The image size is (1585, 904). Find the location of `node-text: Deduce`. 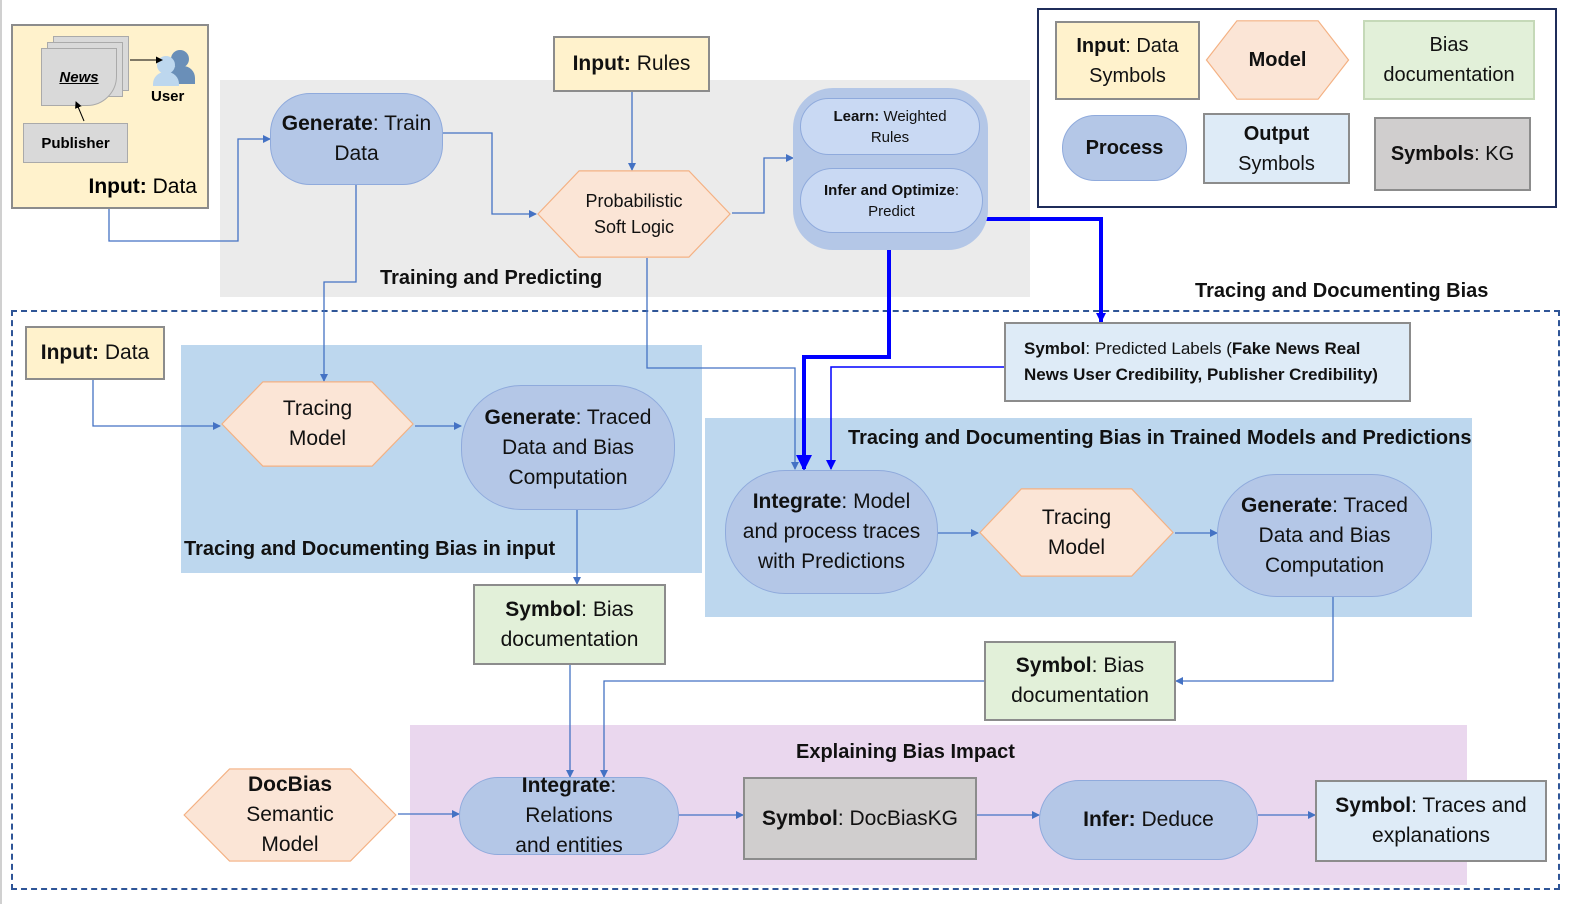

node-text: Deduce is located at coordinates (1174, 819).